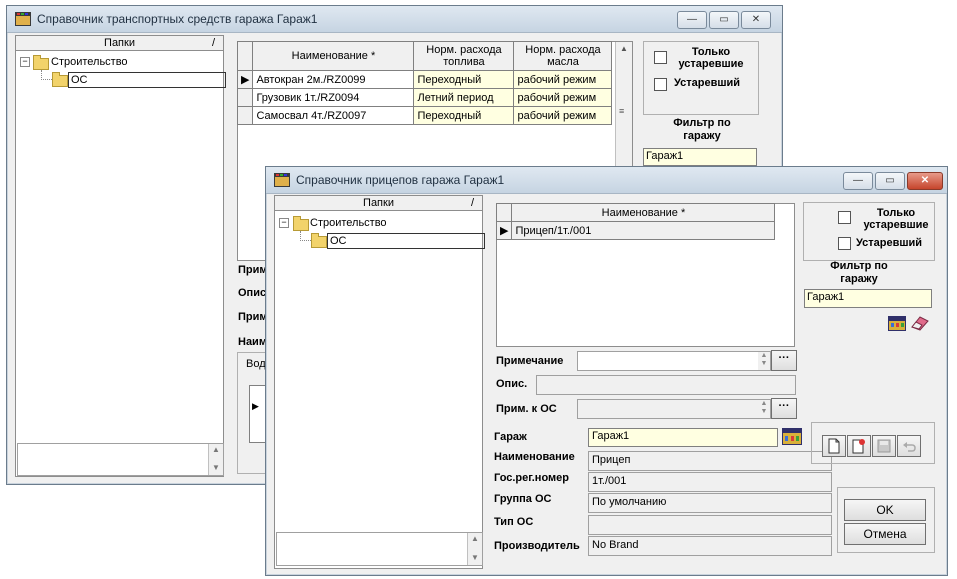 The image size is (957, 579). What do you see at coordinates (319, 240) in the screenshot?
I see `folder-icon` at bounding box center [319, 240].